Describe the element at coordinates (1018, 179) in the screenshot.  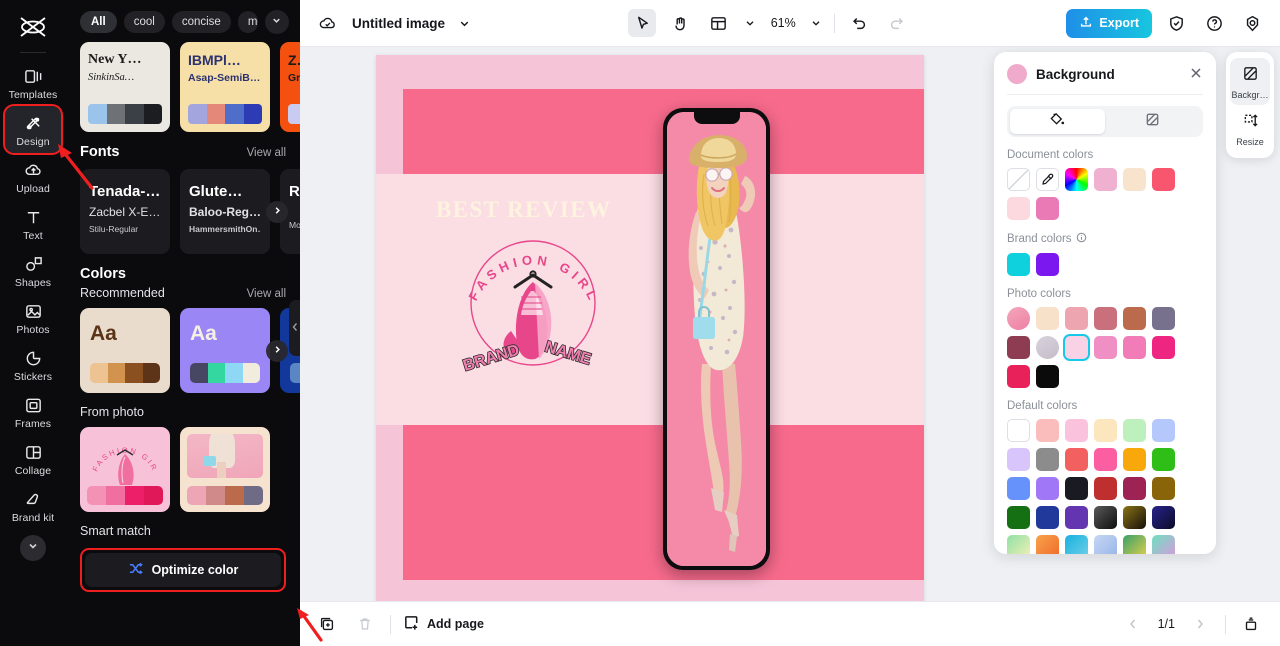
I see `no-color-icon` at that location.